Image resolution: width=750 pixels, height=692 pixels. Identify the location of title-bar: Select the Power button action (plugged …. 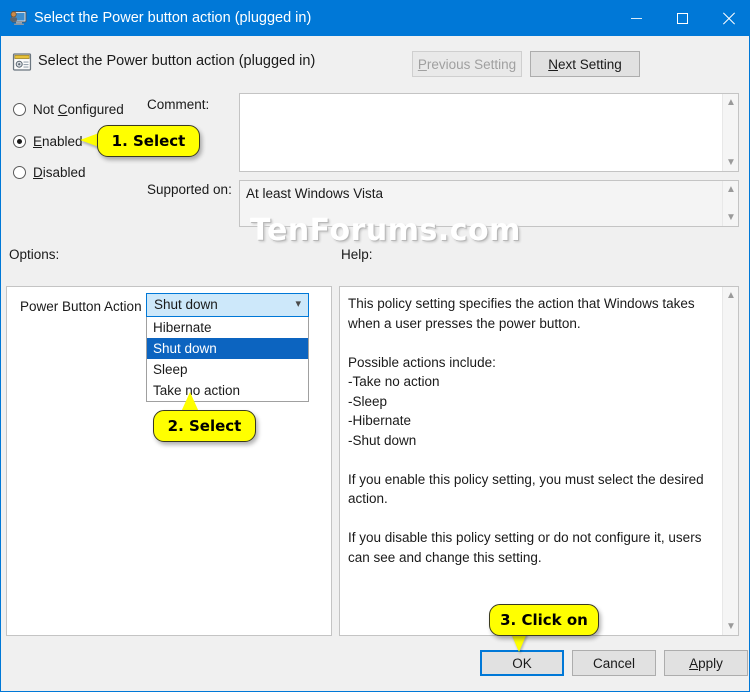
(375, 18).